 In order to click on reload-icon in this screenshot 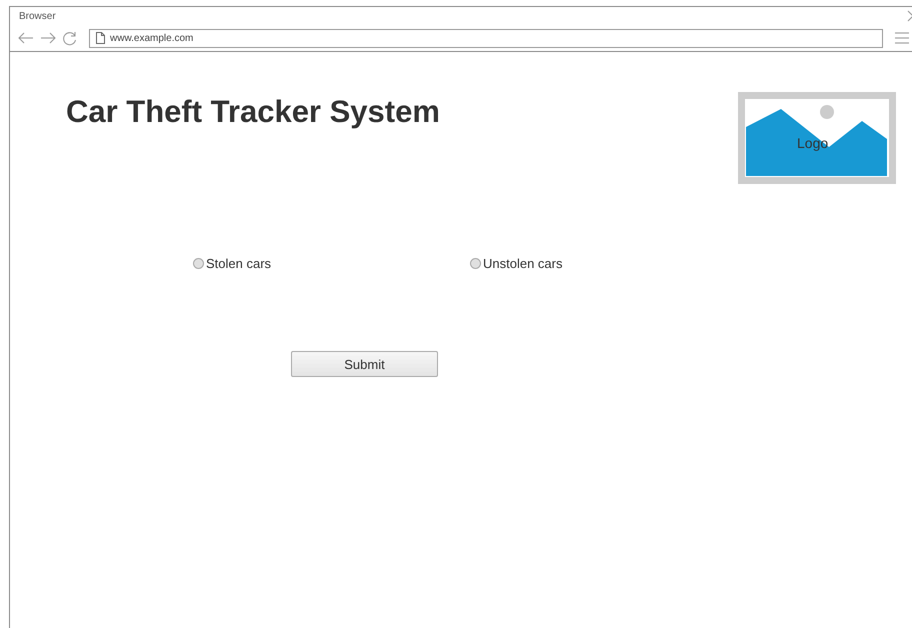, I will do `click(69, 38)`.